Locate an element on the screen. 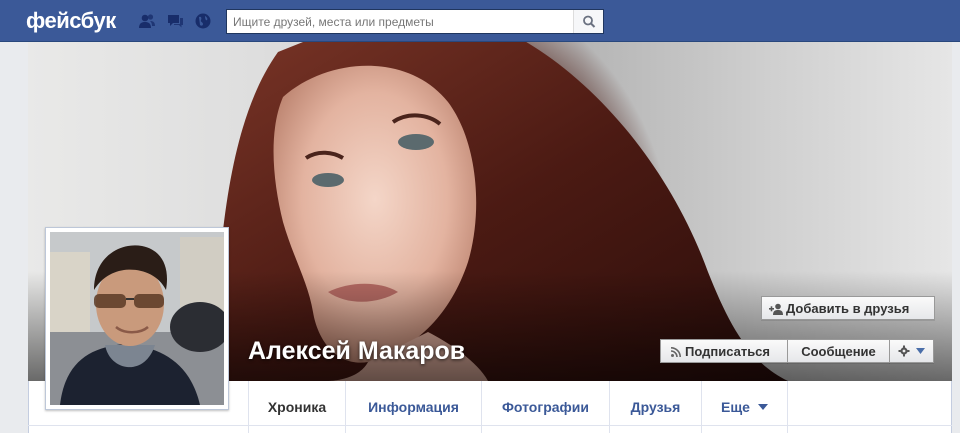  rss-icon is located at coordinates (676, 352).